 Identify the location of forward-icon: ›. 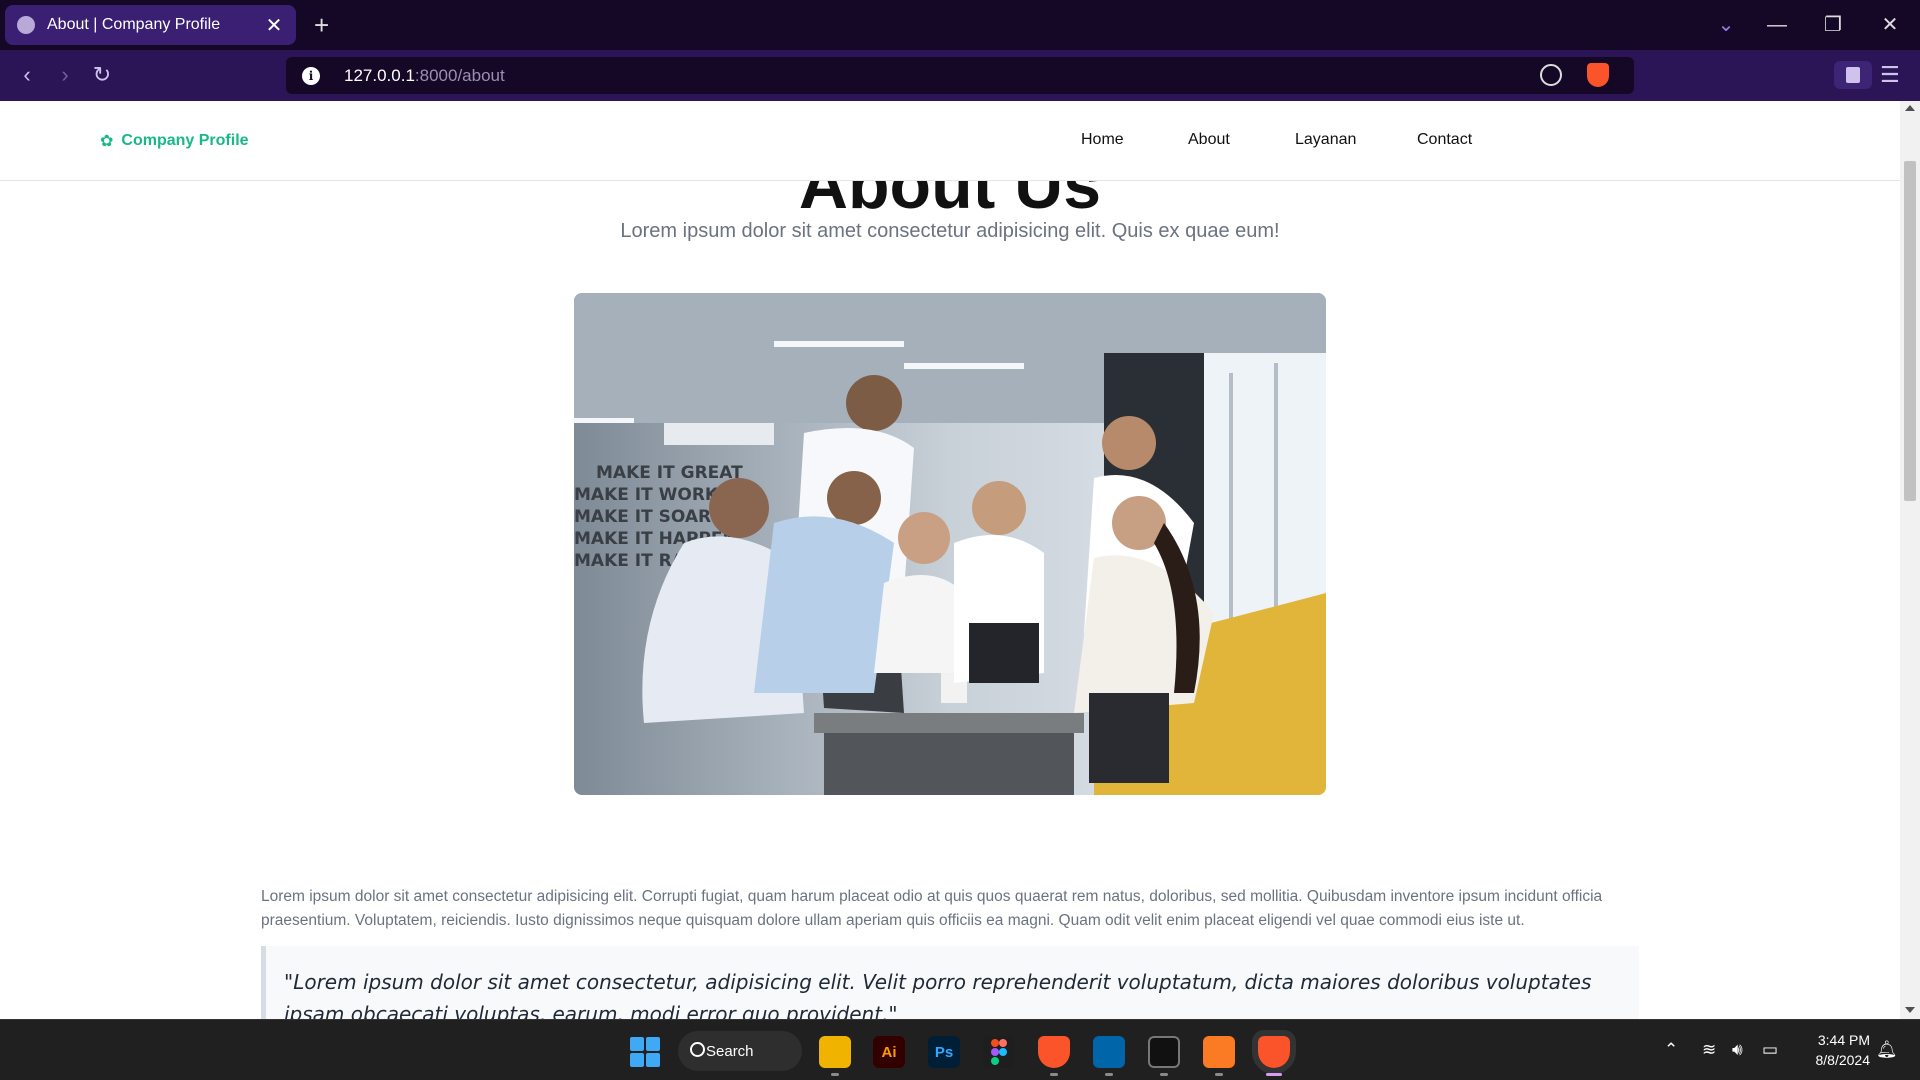
(65, 75).